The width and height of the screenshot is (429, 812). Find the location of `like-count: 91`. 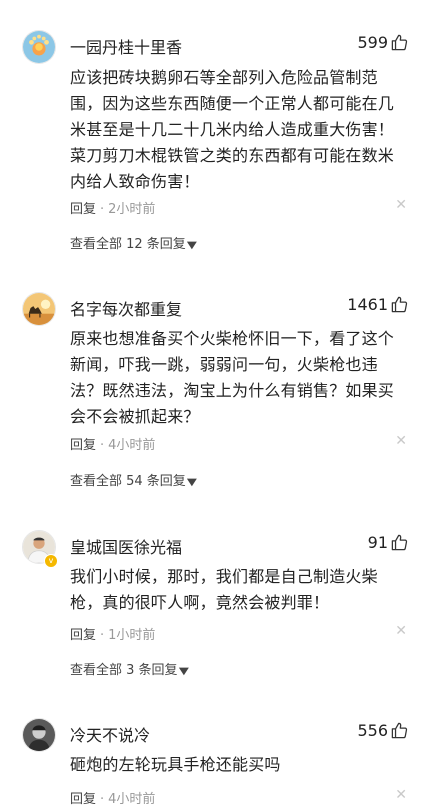

like-count: 91 is located at coordinates (377, 542).